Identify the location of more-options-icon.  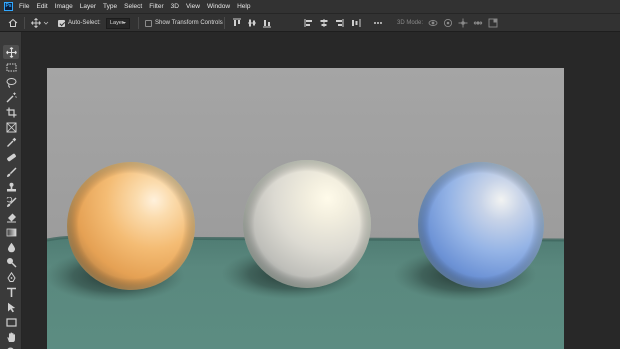
(378, 23).